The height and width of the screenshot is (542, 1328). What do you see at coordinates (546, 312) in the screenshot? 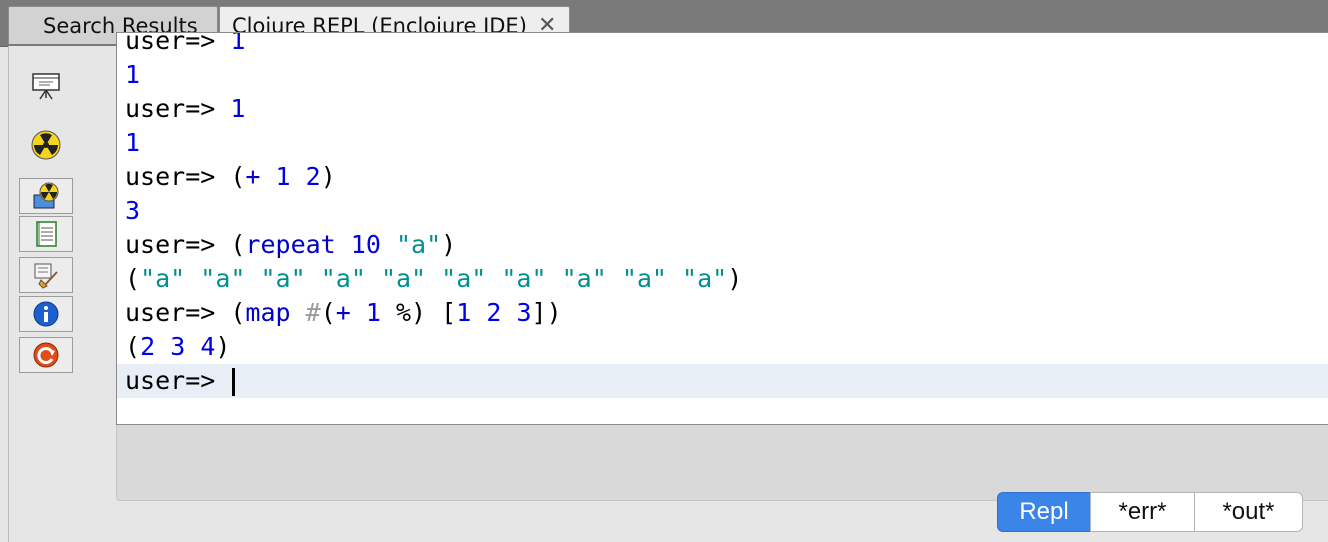
I see `repl-token: ])` at bounding box center [546, 312].